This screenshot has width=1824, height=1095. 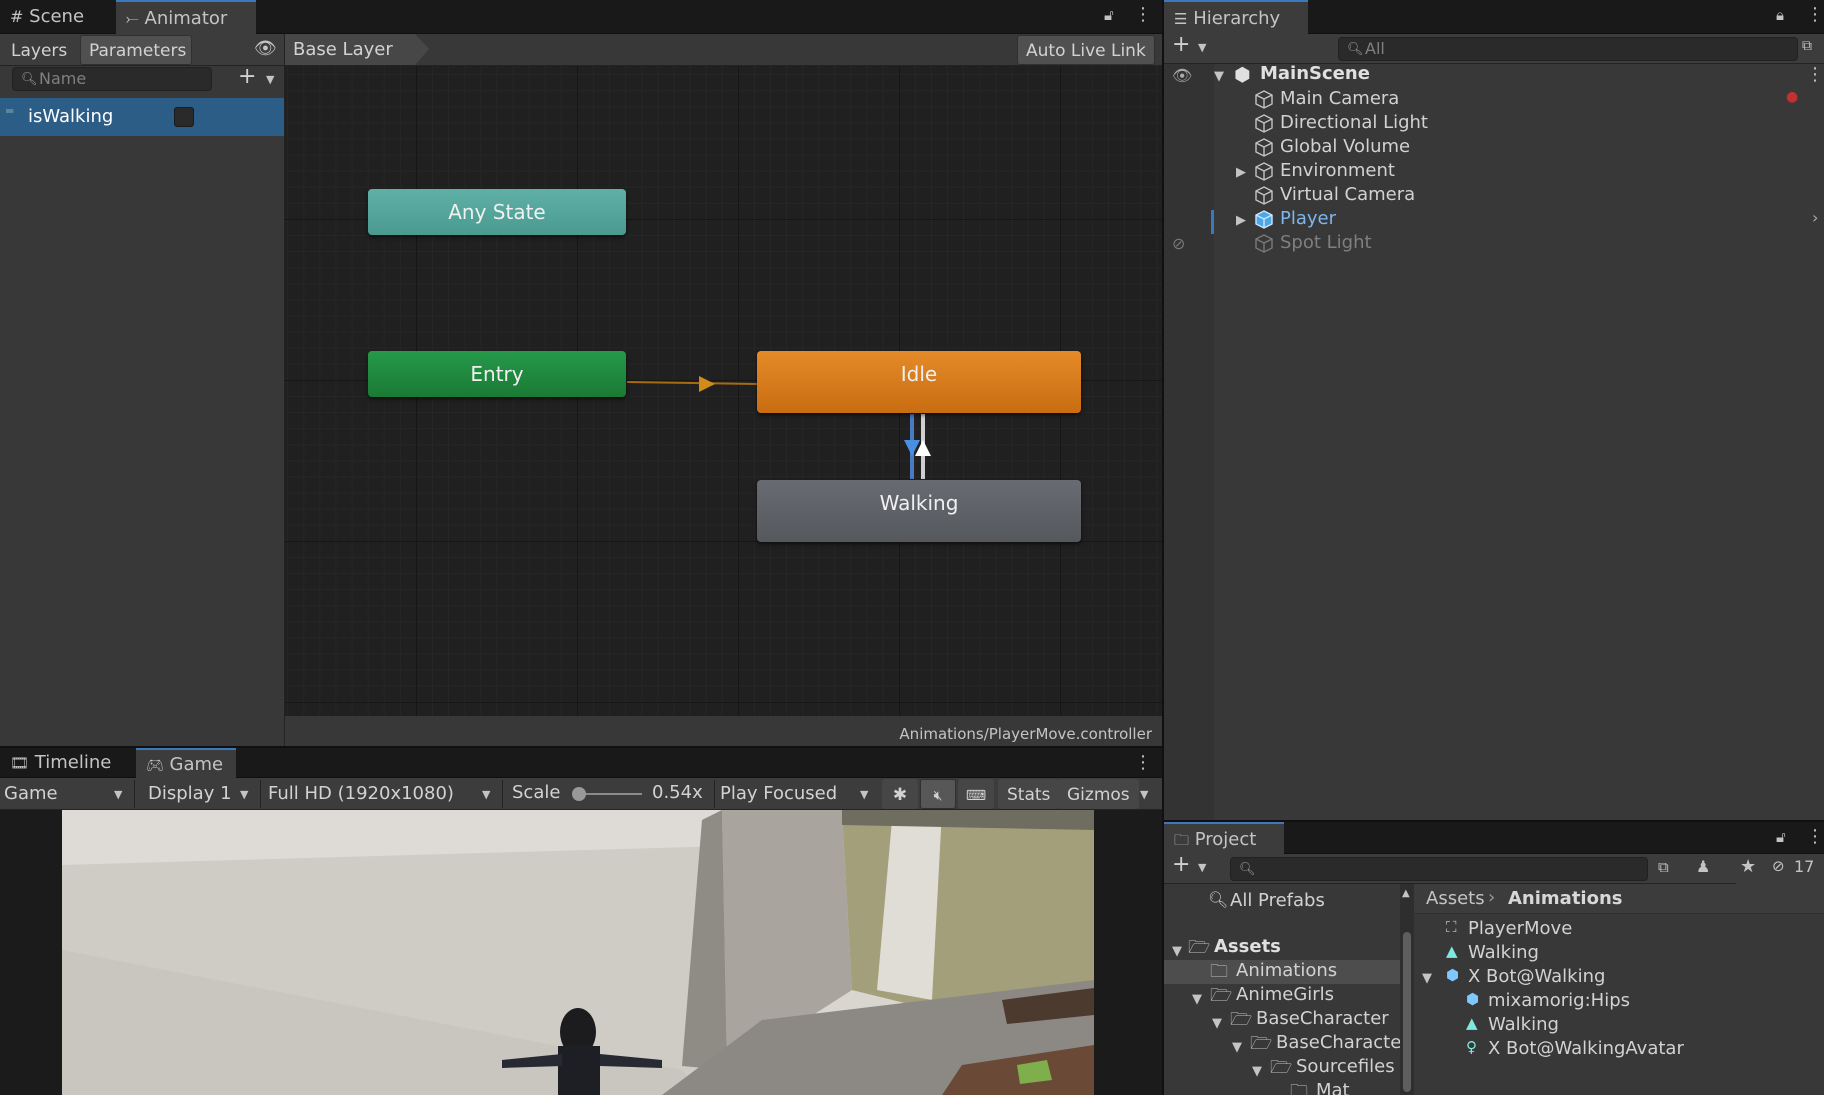 What do you see at coordinates (919, 511) in the screenshot?
I see `state-walking: Walking` at bounding box center [919, 511].